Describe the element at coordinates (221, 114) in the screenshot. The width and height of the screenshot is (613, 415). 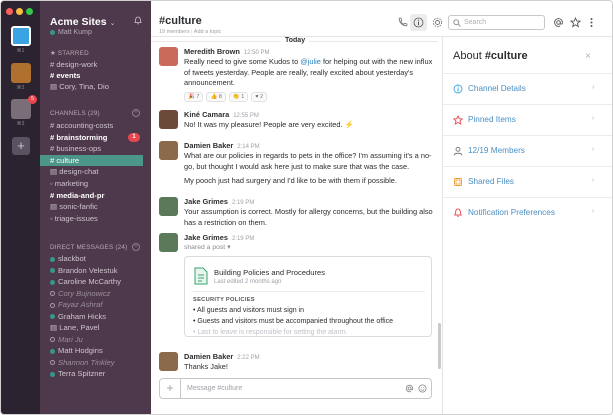
I see `message-author: Kiné Camara 12:55 PM` at that location.